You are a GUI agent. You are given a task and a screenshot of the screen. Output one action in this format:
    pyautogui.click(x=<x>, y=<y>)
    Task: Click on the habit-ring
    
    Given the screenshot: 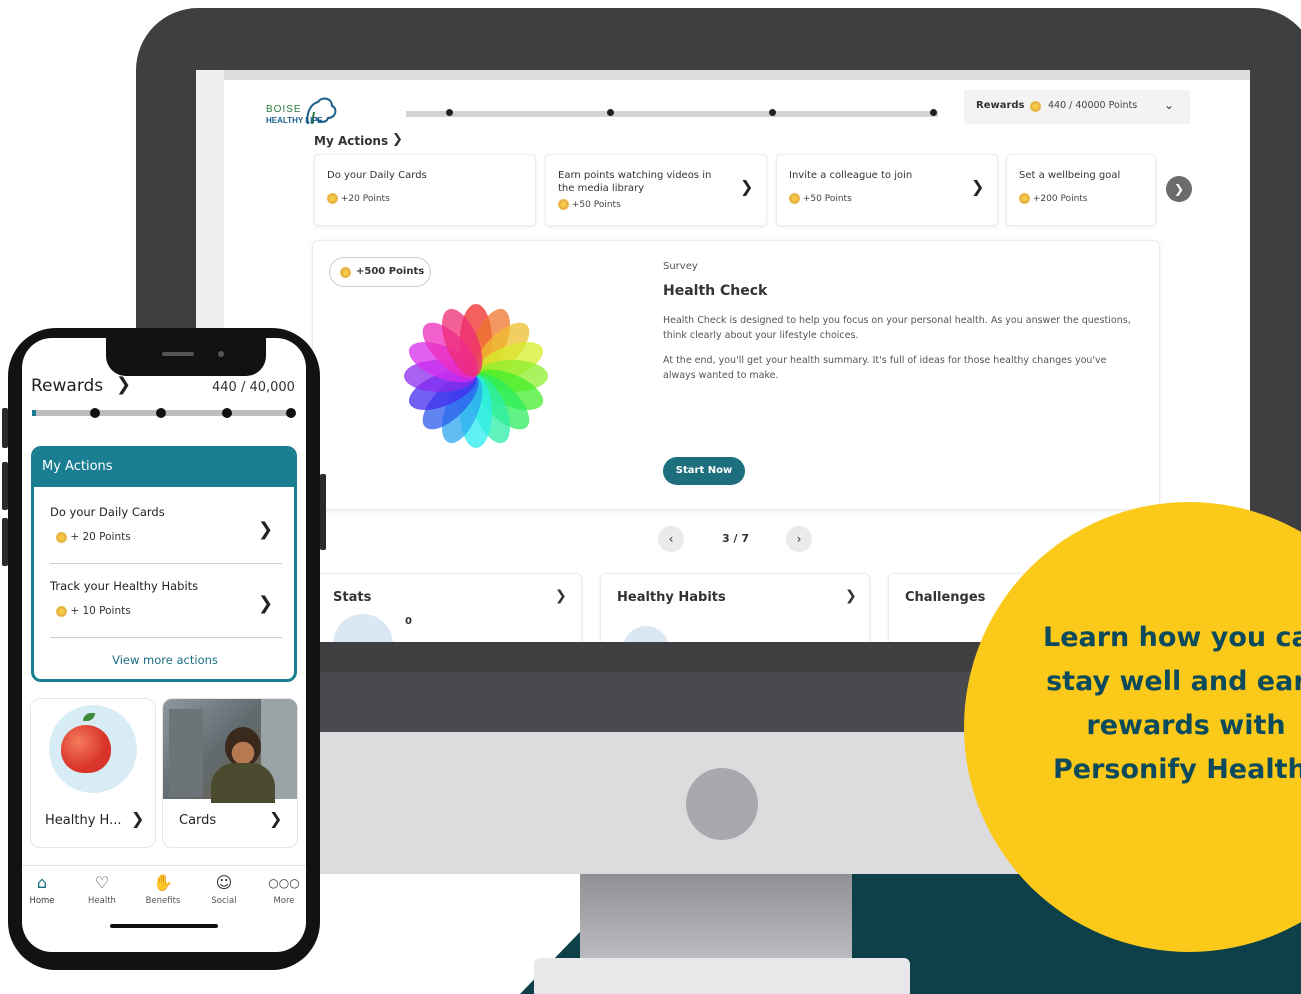 What is the action you would take?
    pyautogui.click(x=646, y=634)
    